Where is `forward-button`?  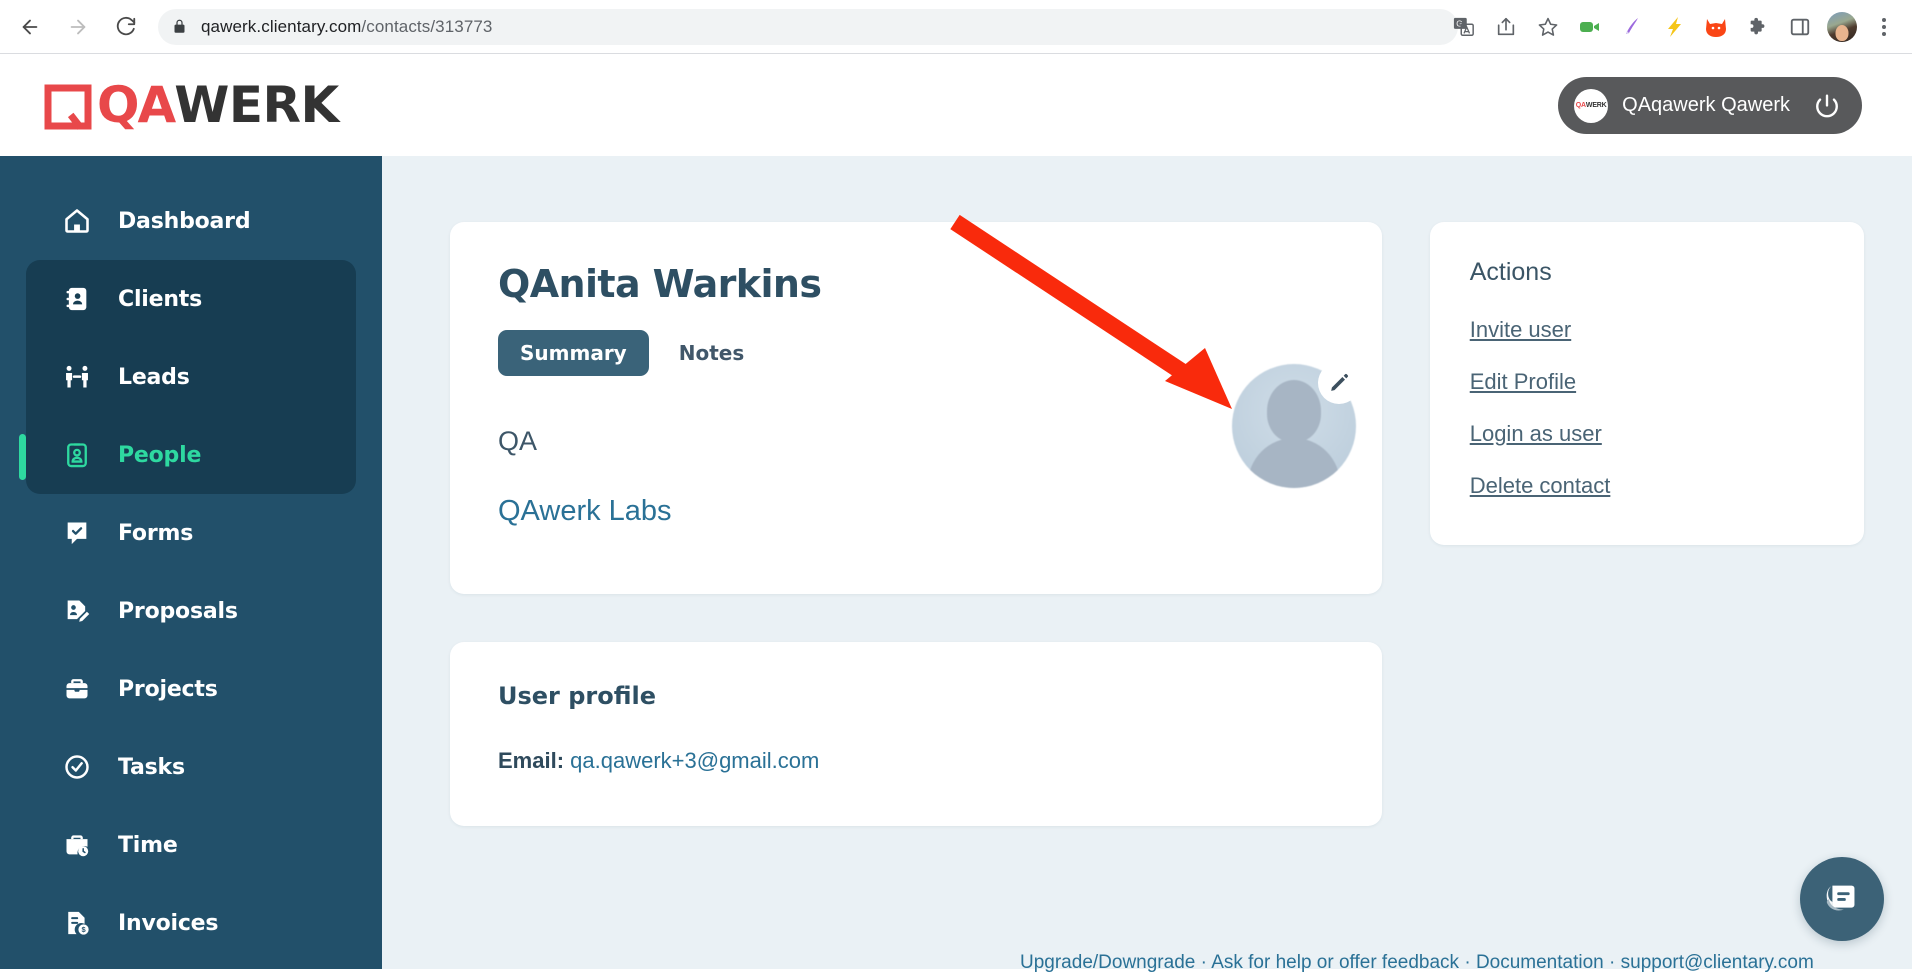 forward-button is located at coordinates (78, 27).